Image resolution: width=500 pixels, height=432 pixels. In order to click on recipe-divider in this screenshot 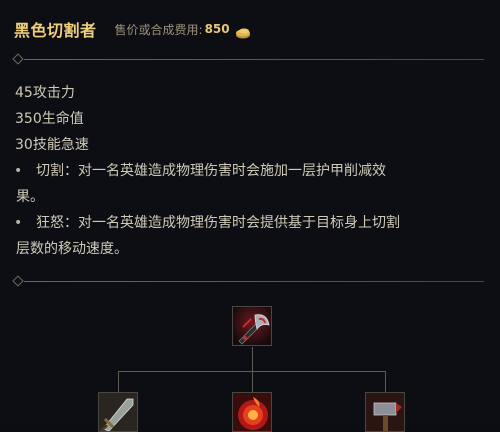, I will do `click(248, 281)`.